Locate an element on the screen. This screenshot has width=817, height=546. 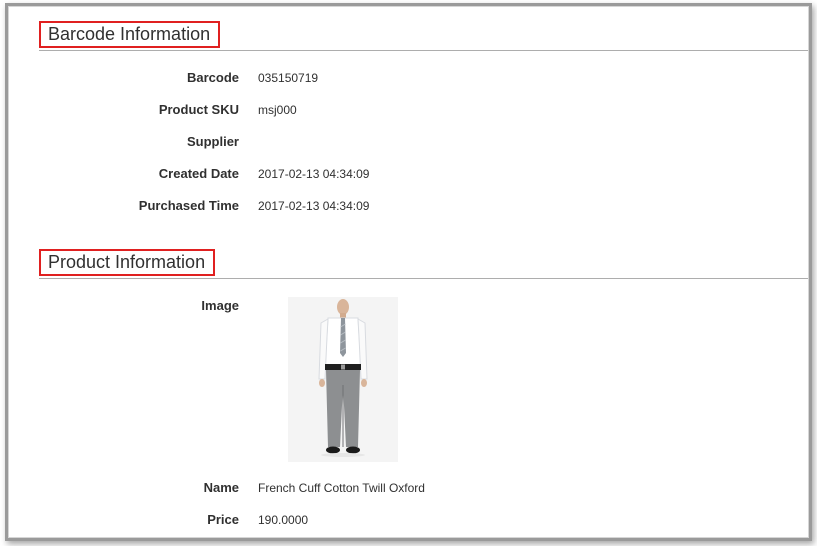
product-section-title: Product Information is located at coordinates (127, 262).